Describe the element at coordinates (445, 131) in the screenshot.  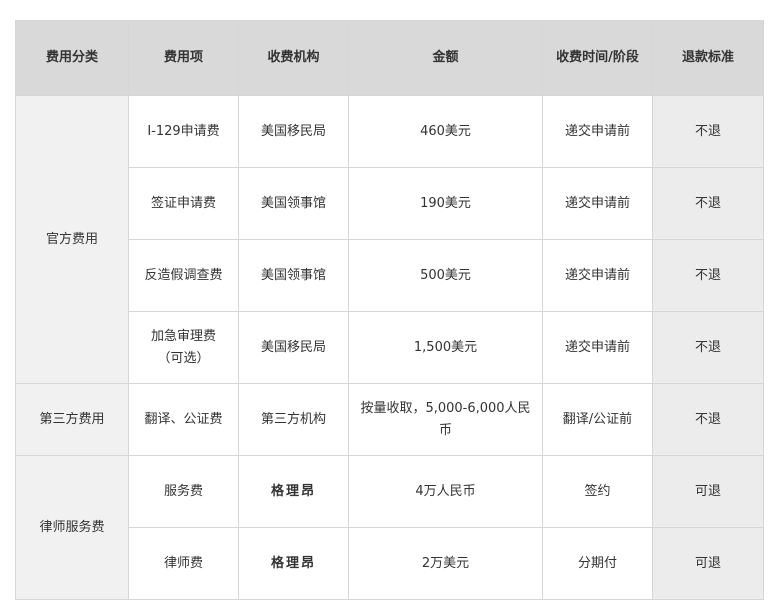
I see `amount-cell: 460美元` at that location.